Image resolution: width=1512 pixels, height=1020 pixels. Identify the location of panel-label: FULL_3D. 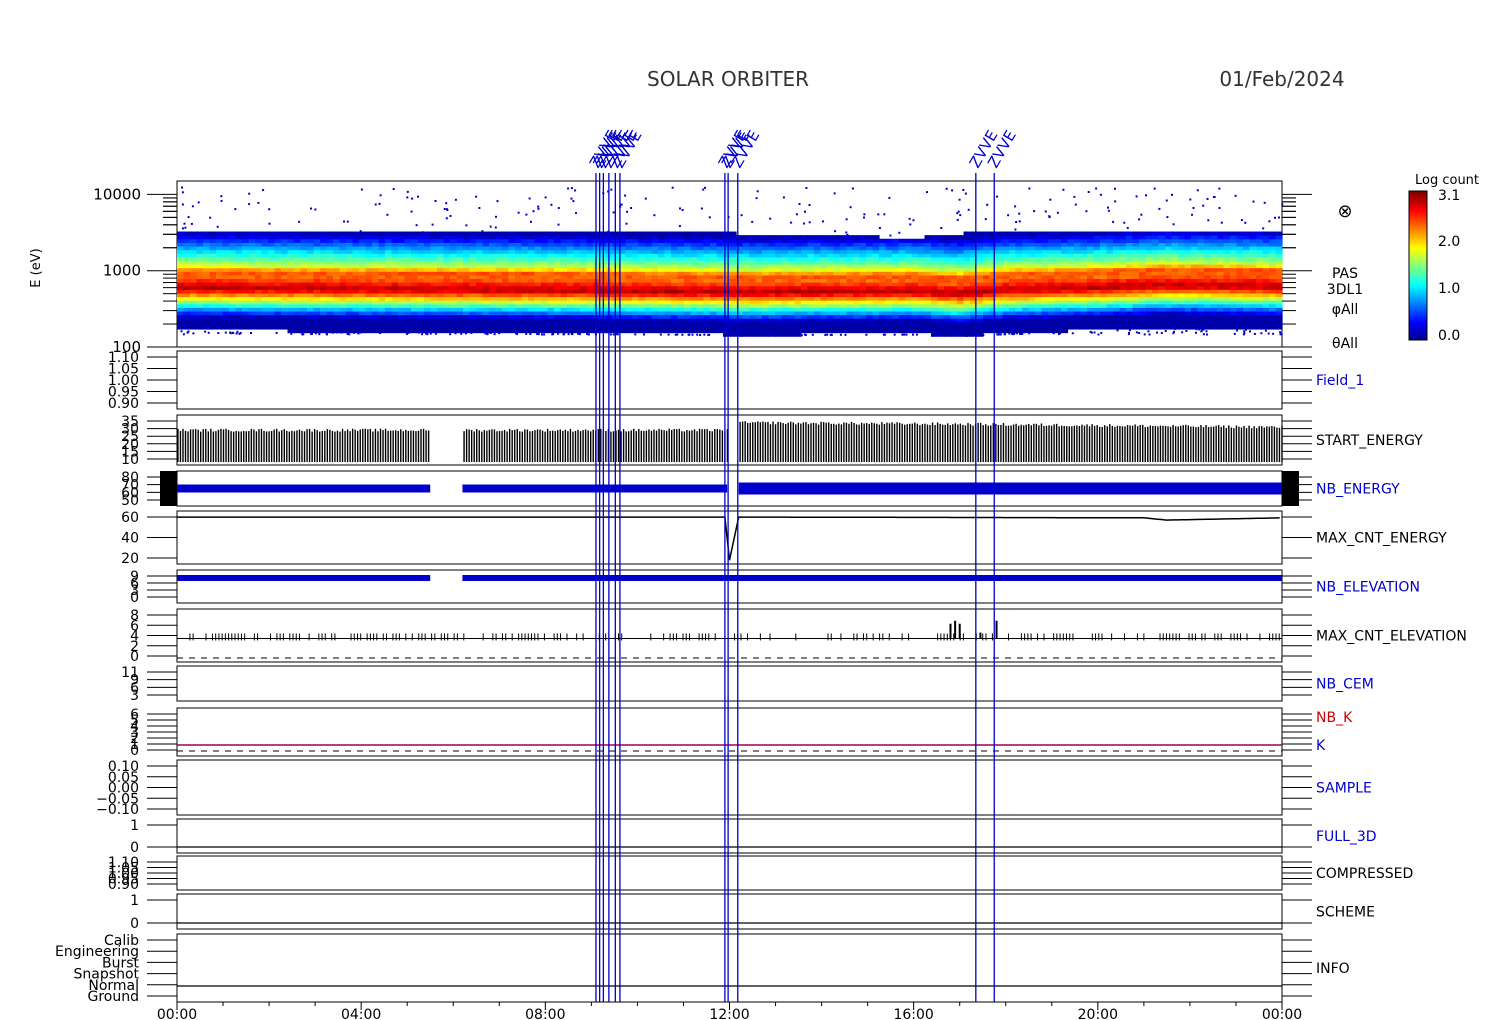
(1346, 837).